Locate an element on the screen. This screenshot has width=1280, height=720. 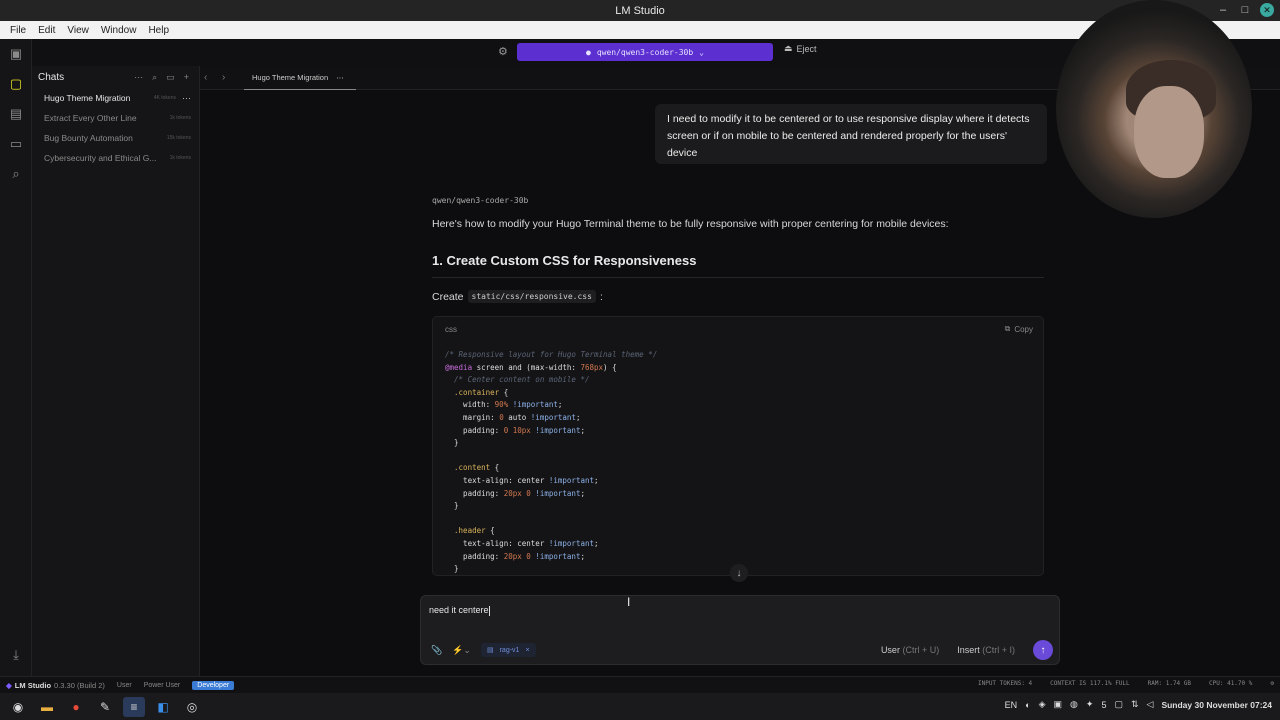
tray-shield-icon: ◈ is located at coordinates (1042, 704).